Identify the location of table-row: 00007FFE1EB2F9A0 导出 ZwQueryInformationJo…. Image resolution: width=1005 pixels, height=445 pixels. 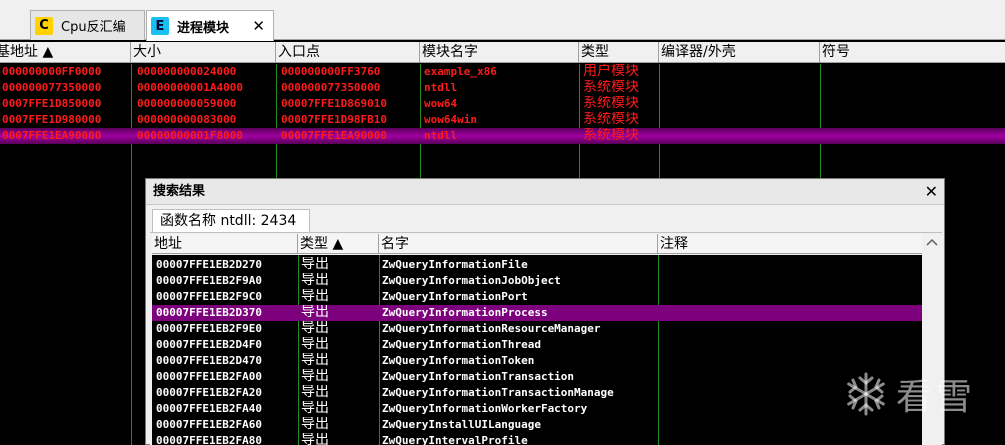
(537, 281).